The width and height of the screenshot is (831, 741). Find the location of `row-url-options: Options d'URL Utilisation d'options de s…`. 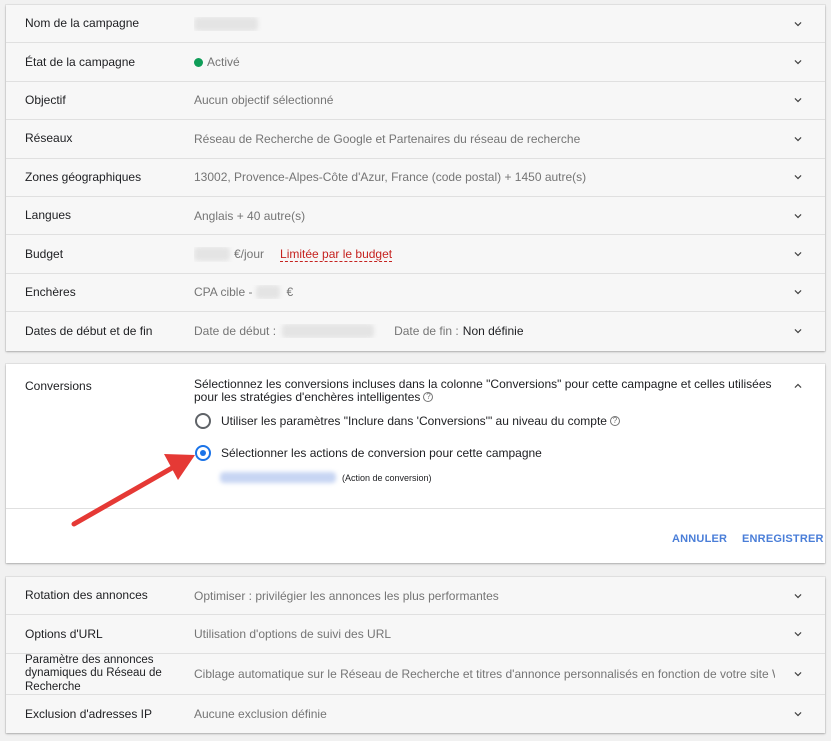

row-url-options: Options d'URL Utilisation d'options de s… is located at coordinates (415, 634).